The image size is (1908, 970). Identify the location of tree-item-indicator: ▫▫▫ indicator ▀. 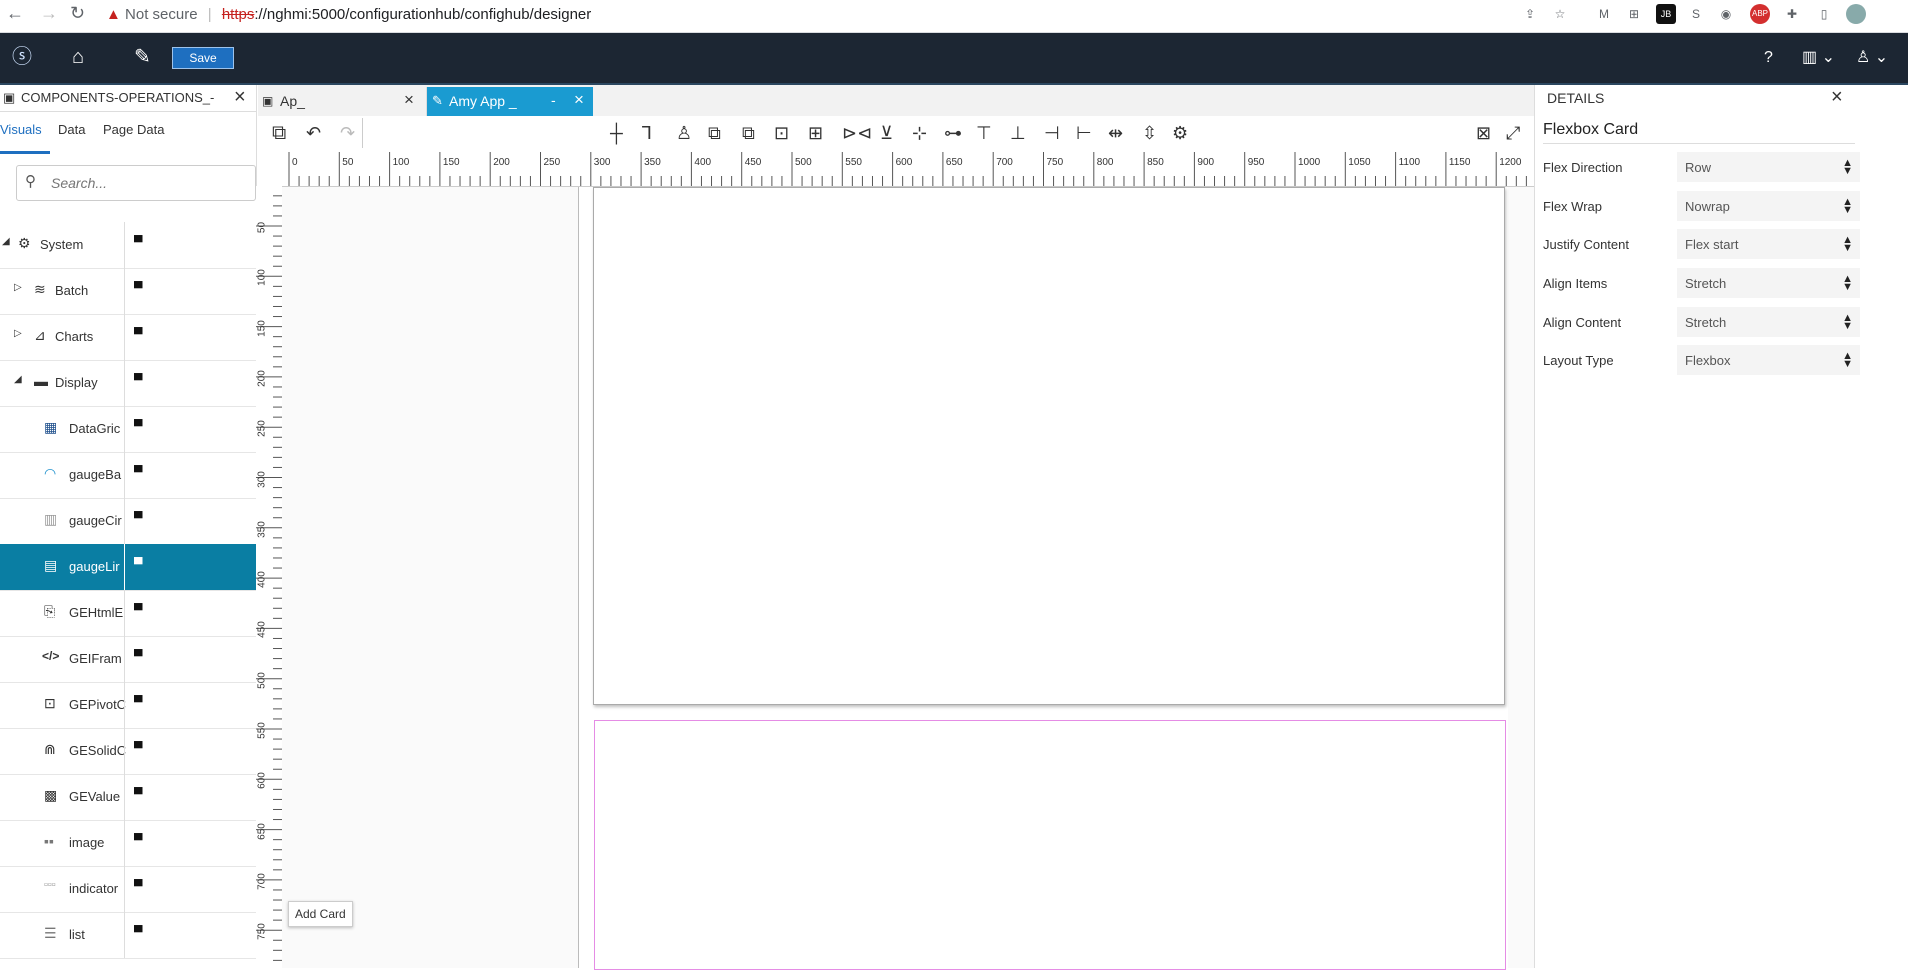
(128, 889).